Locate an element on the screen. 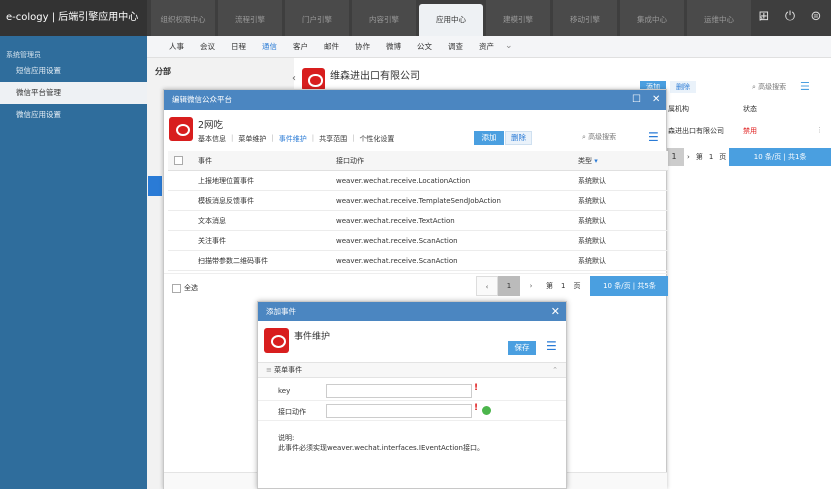  advanced-search: ⌕ 高级搜索 is located at coordinates (599, 137).